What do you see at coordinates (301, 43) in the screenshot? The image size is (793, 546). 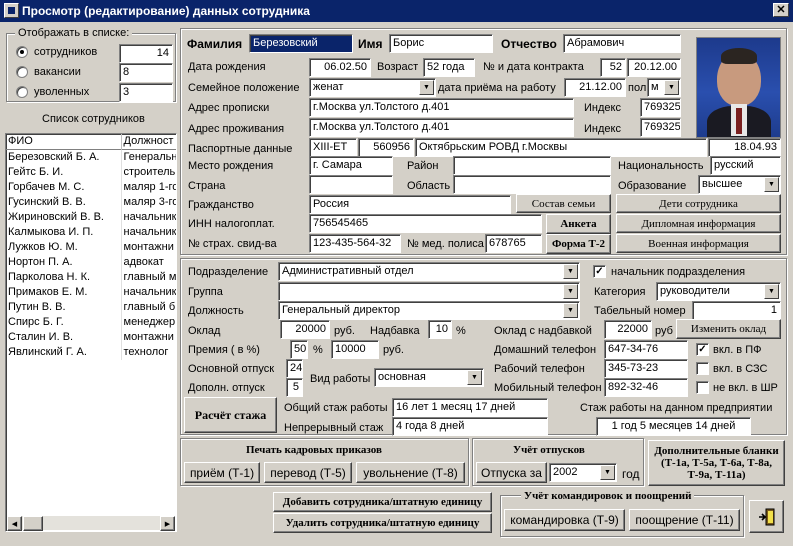 I see `surname-field: Березовский` at bounding box center [301, 43].